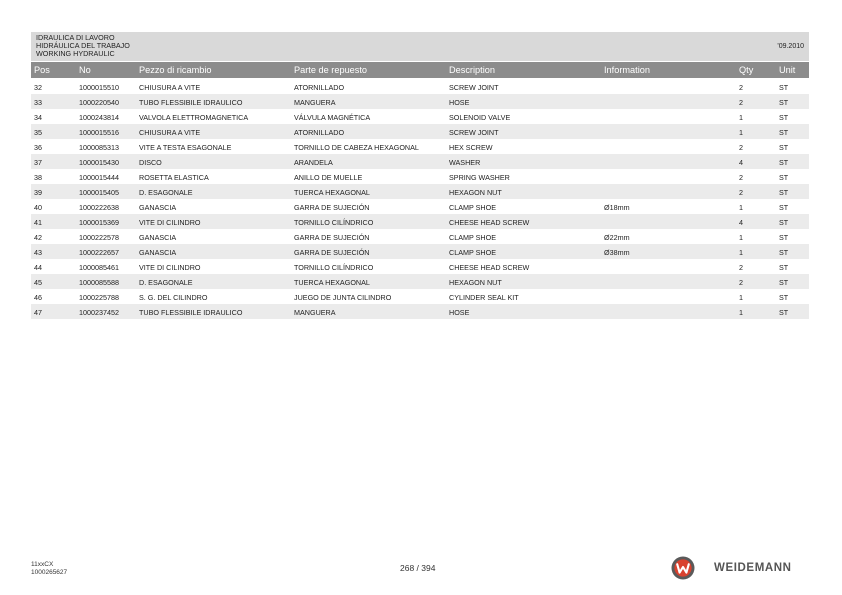 The height and width of the screenshot is (595, 842). I want to click on column-header-no: No, so click(85, 70).